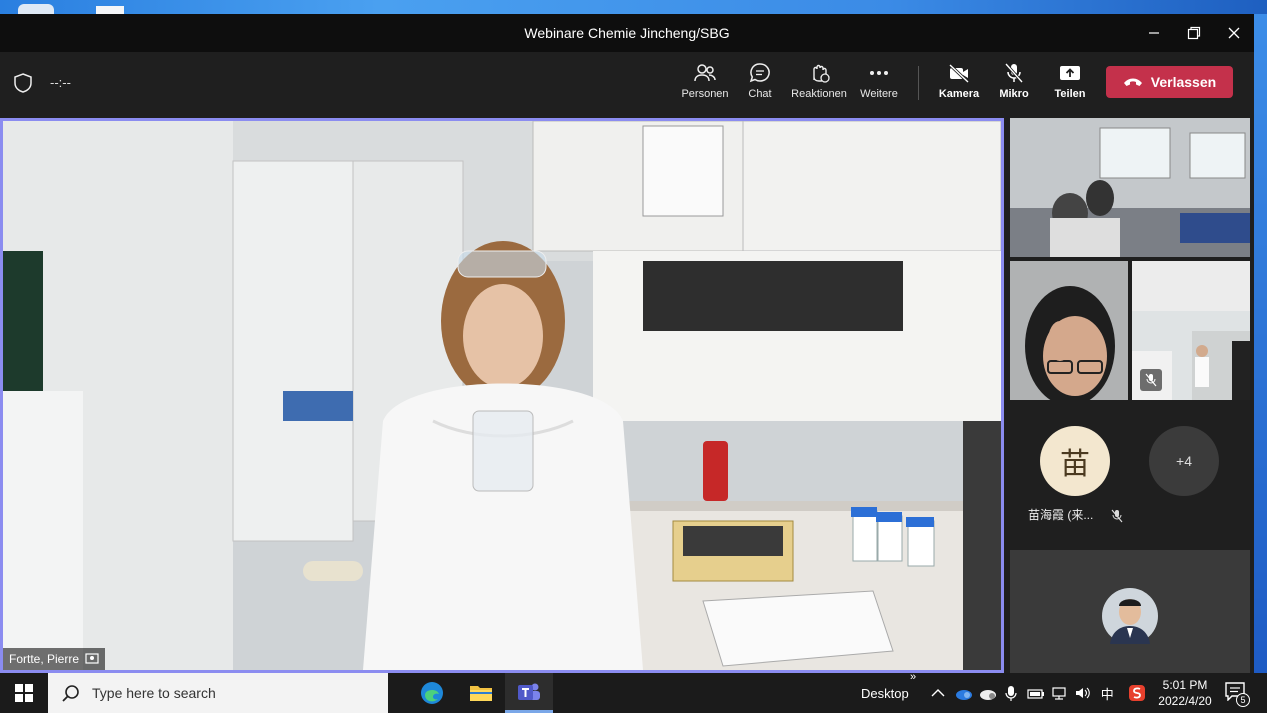 The width and height of the screenshot is (1267, 713). I want to click on classroom-lab-video, so click(1130, 187).